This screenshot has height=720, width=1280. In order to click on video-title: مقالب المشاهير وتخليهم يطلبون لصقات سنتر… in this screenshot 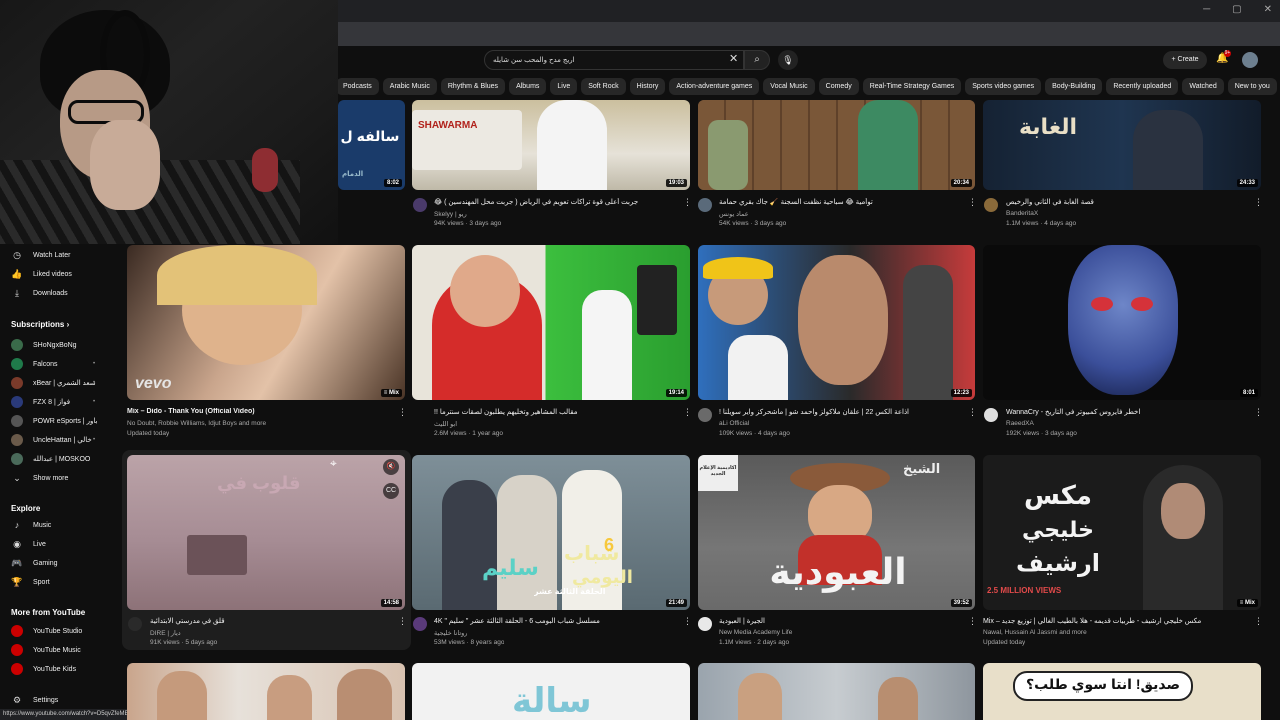, I will do `click(556, 412)`.